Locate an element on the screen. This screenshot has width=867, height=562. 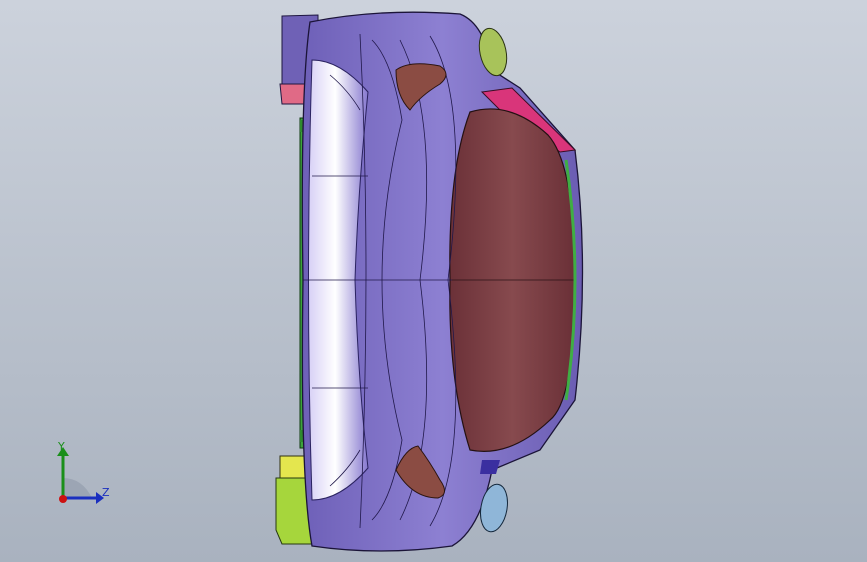
lower-blue-edge is located at coordinates (490, 467).